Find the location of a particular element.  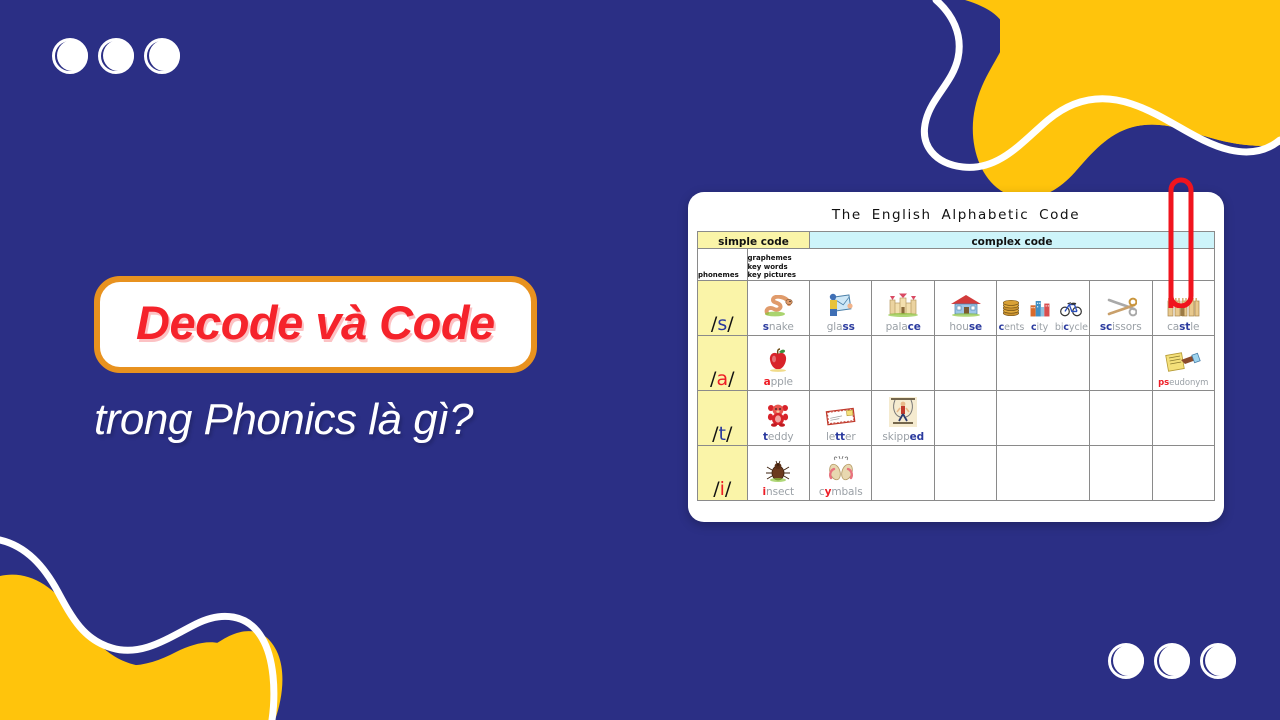

key-word: apple is located at coordinates (778, 382).